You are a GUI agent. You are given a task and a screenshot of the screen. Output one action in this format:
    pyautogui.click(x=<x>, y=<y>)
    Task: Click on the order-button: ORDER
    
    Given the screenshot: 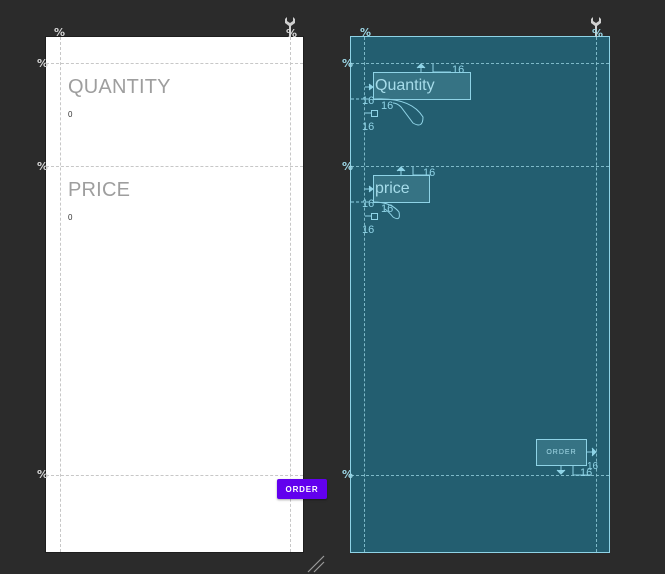 What is the action you would take?
    pyautogui.click(x=302, y=489)
    